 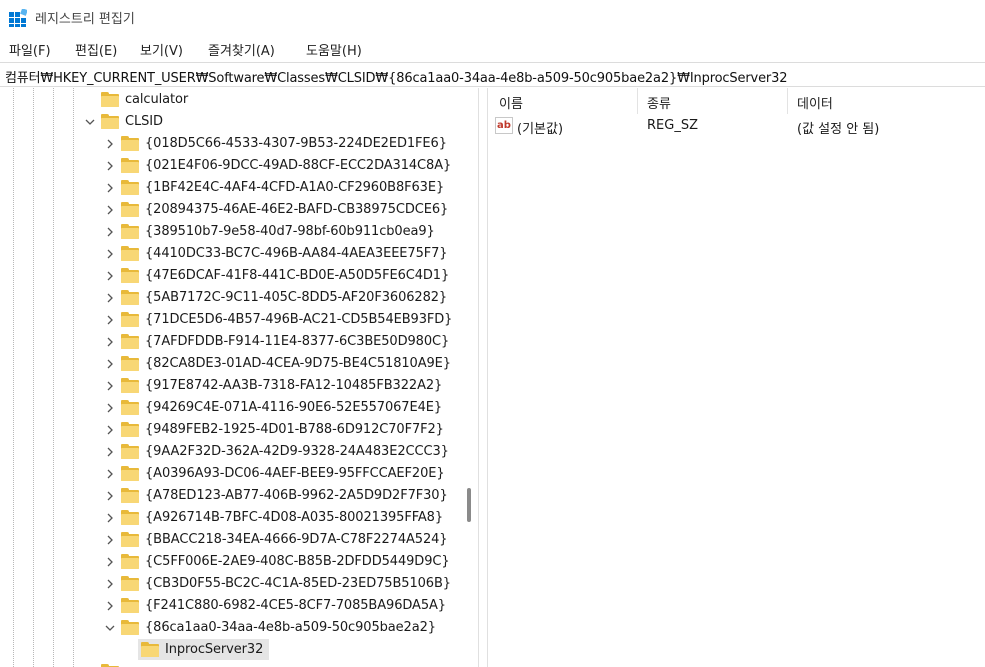 I want to click on tree-node-clsid-child: {BBACC218-34EA-4666-9D7A-C78F2274A524}, so click(x=239, y=540).